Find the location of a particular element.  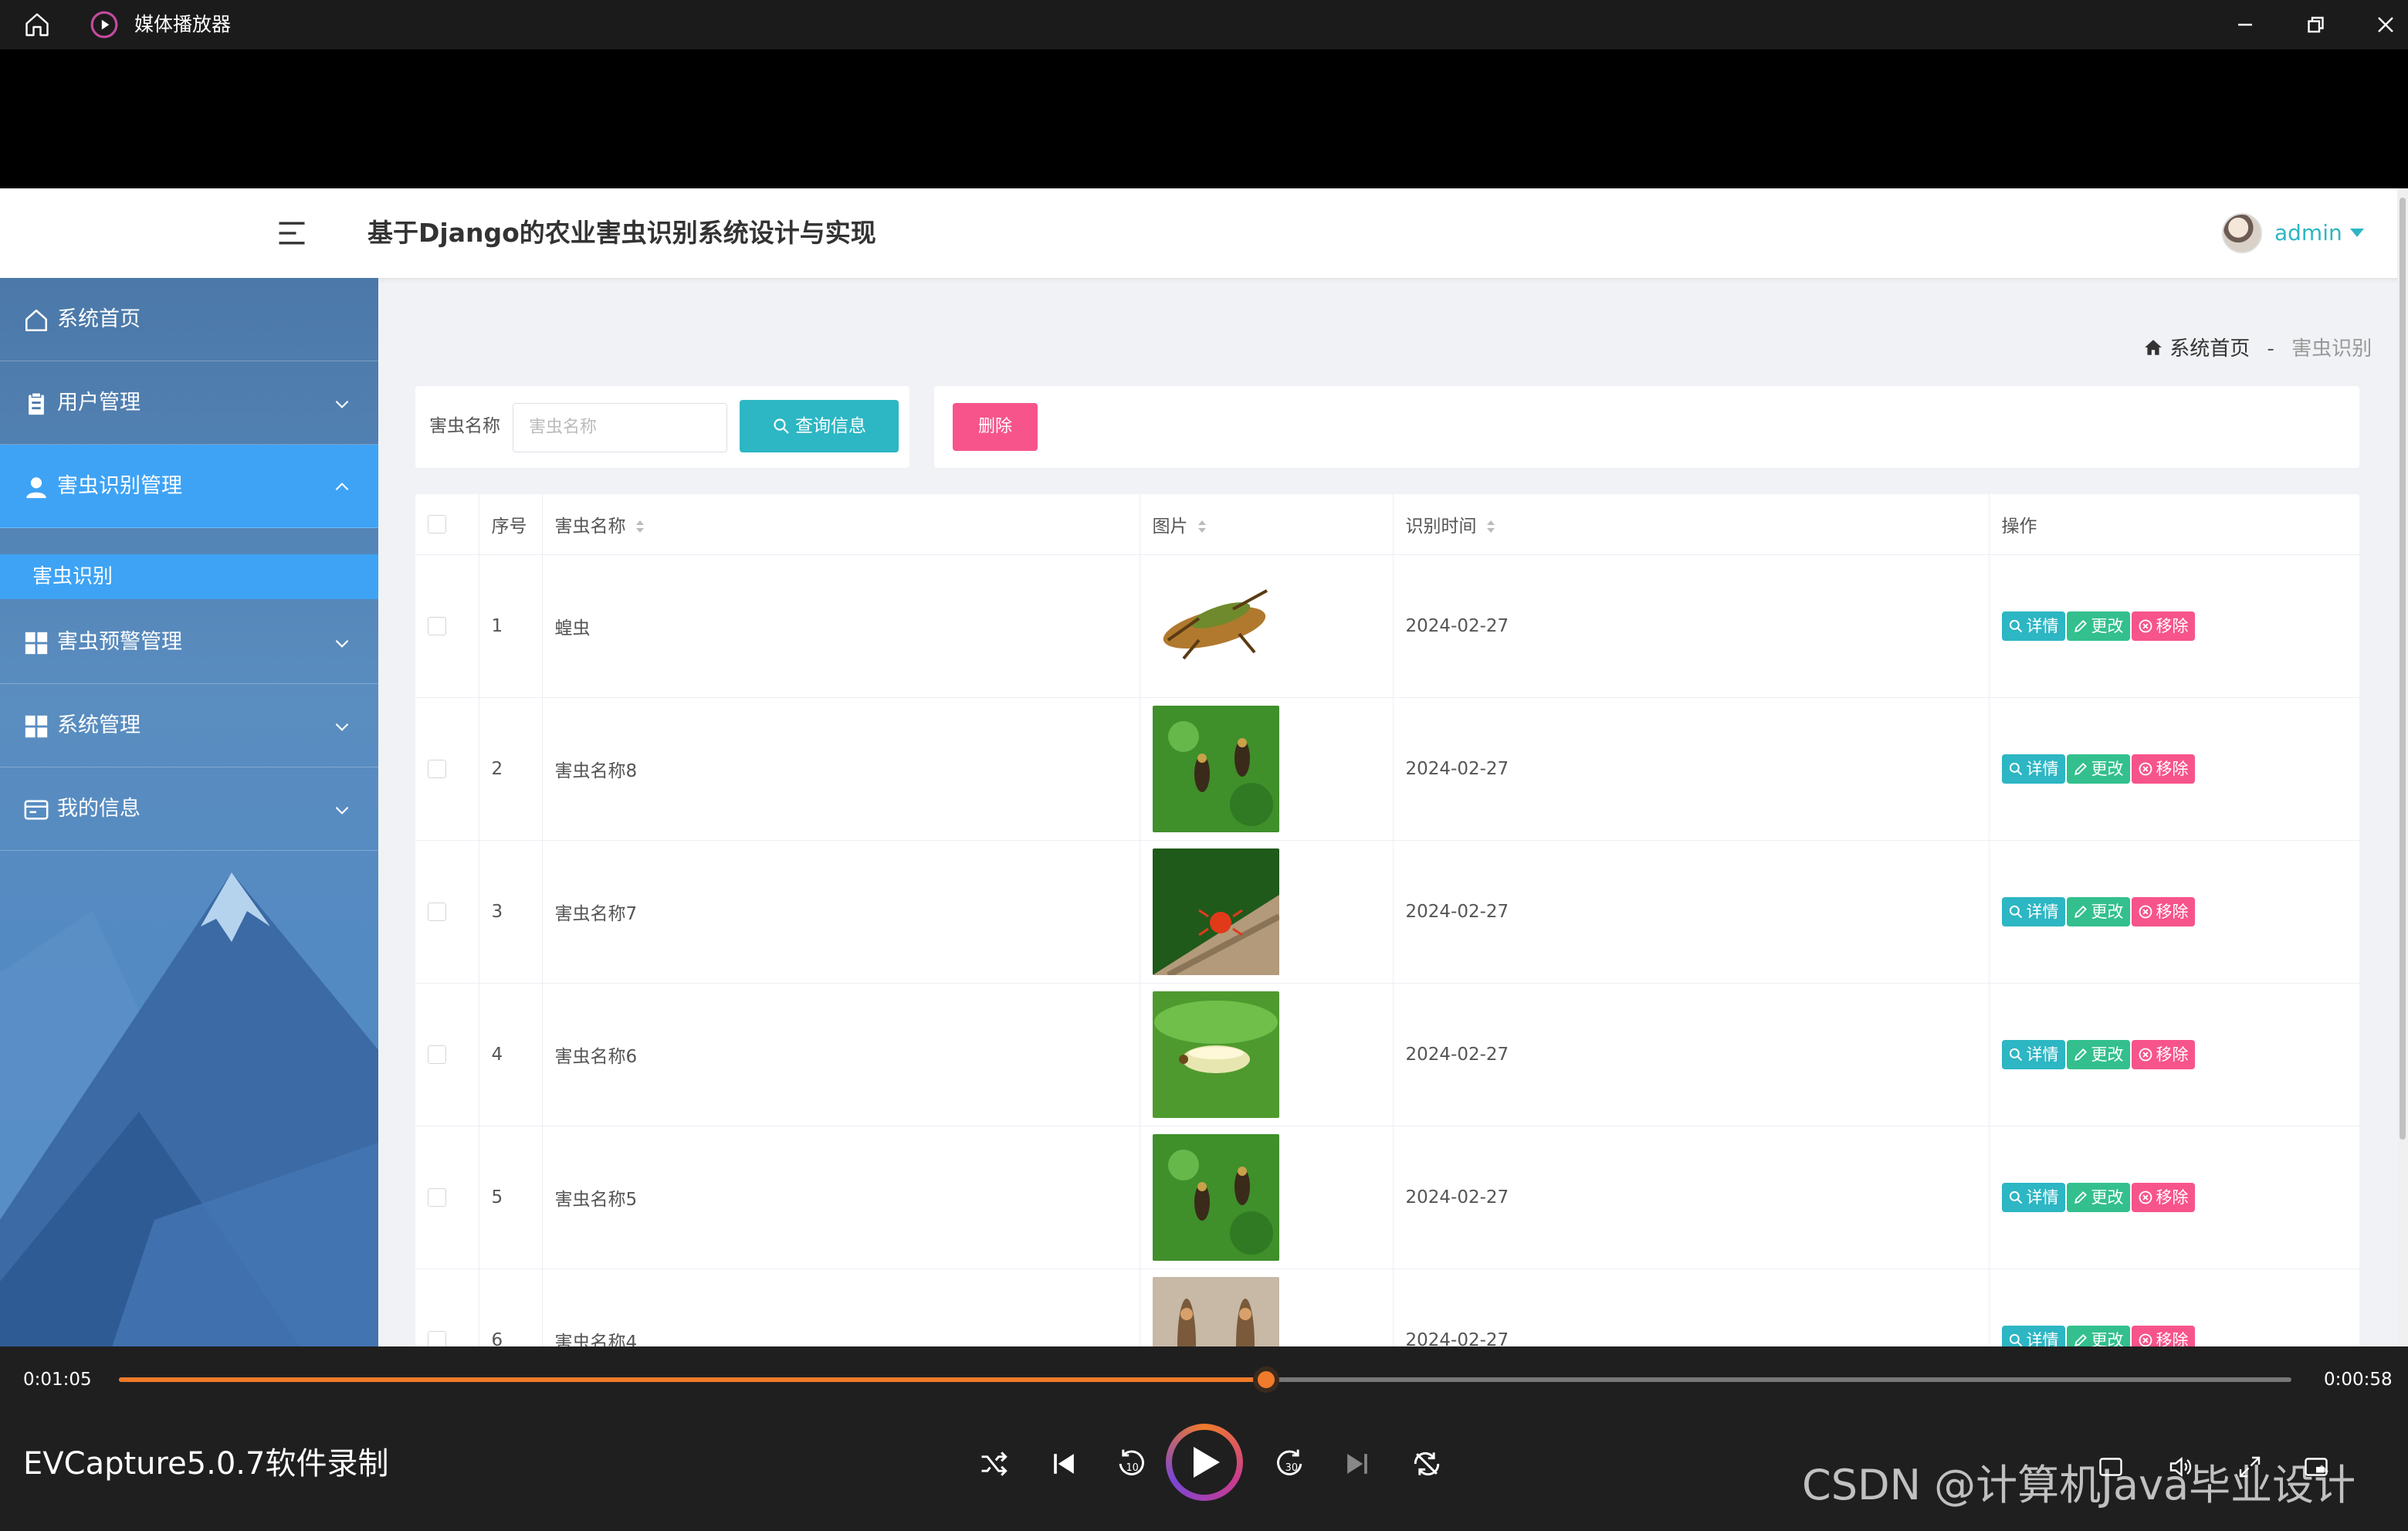

select-all-checkbox is located at coordinates (437, 524).